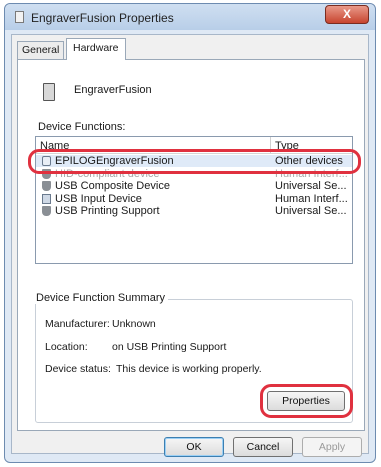  I want to click on column-header-name: Name, so click(54, 146).